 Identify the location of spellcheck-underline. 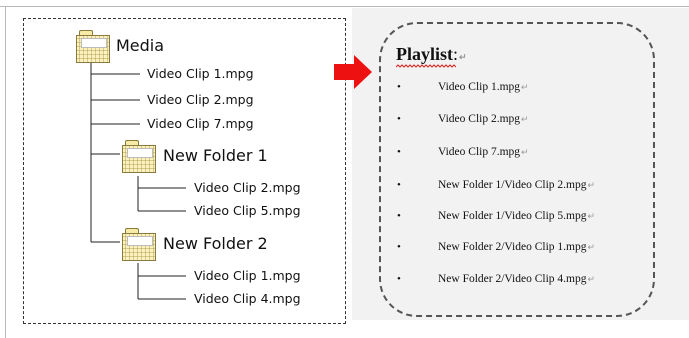
(426, 66).